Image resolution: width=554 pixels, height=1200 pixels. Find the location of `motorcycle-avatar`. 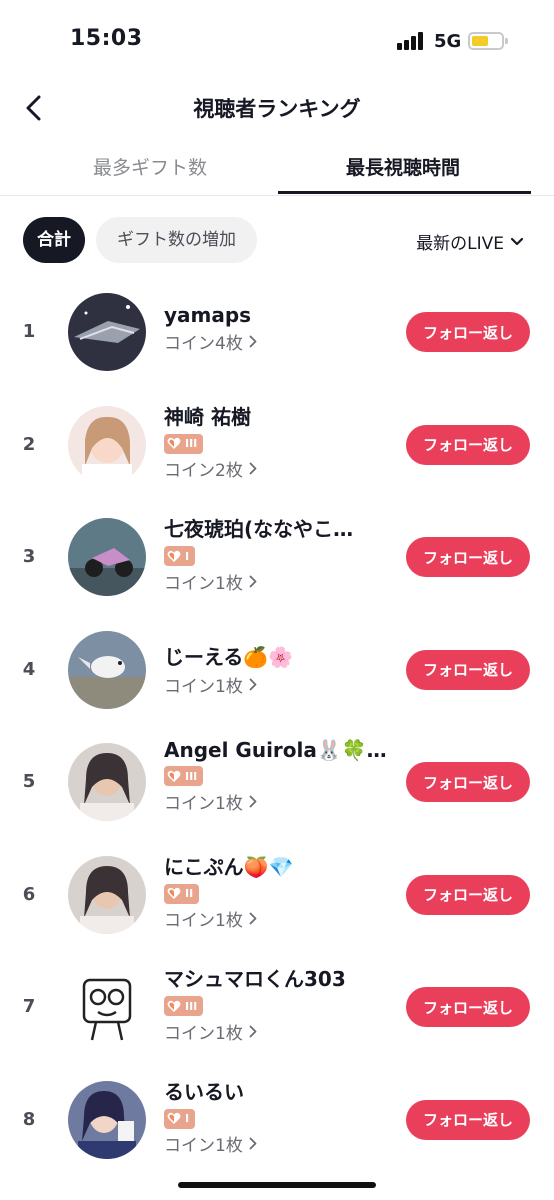

motorcycle-avatar is located at coordinates (107, 557).